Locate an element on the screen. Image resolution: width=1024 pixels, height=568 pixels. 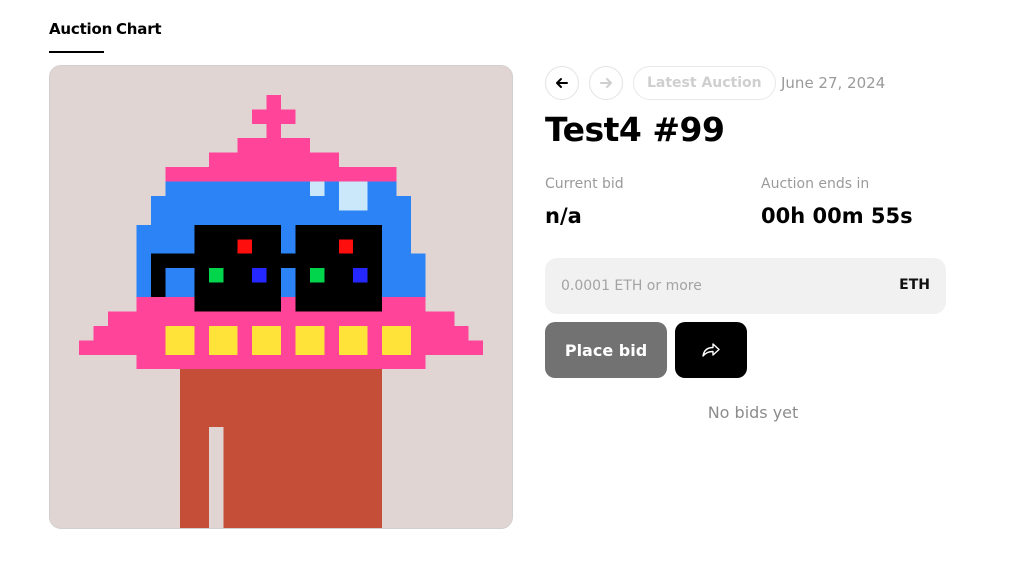
place-bid-button: Place bid is located at coordinates (606, 350).